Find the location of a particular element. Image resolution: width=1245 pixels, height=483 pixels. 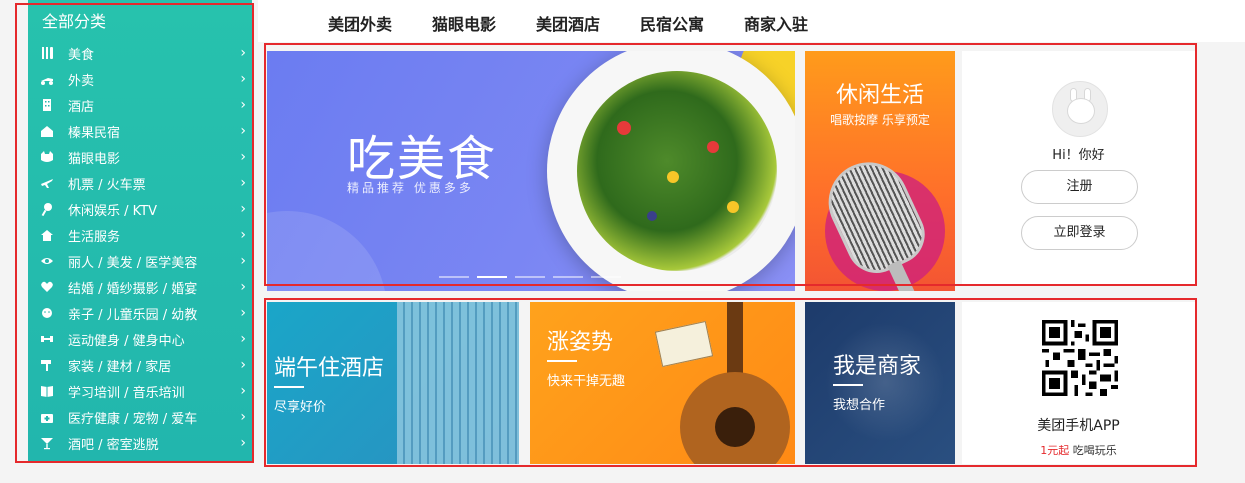

sidebar-item: 学习培训 / 音乐培训 › is located at coordinates (140, 391).